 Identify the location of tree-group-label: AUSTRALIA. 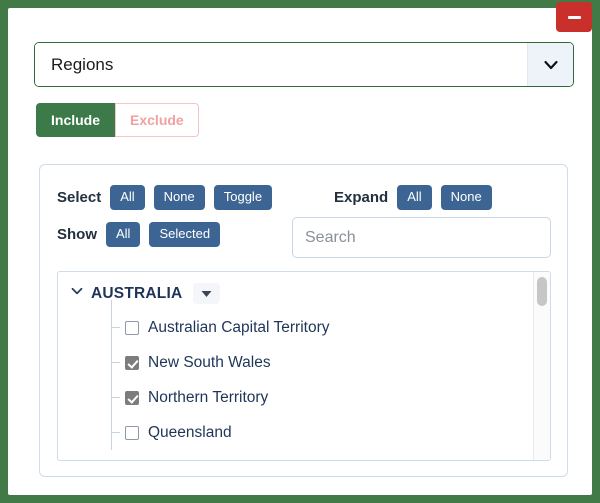
(137, 293).